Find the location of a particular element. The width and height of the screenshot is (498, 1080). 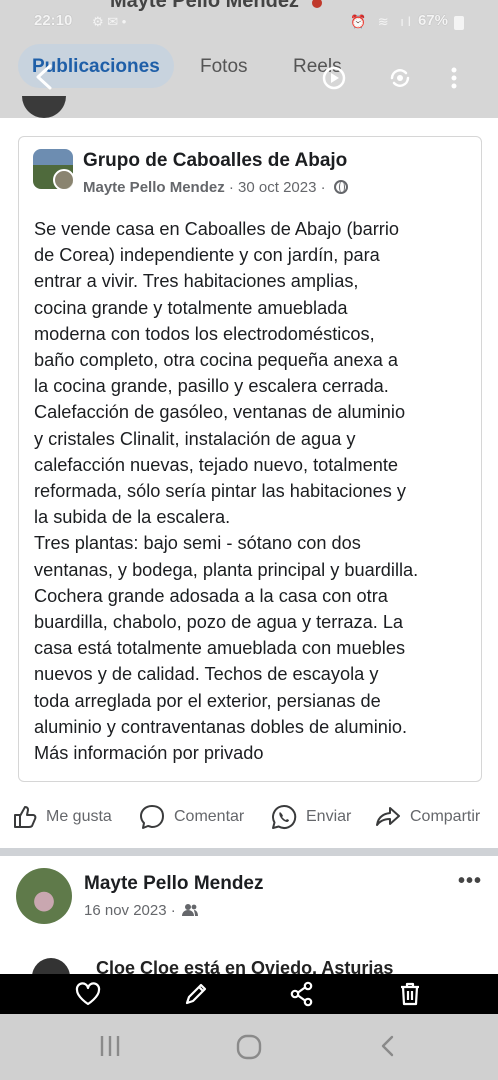

trash-icon is located at coordinates (410, 994).